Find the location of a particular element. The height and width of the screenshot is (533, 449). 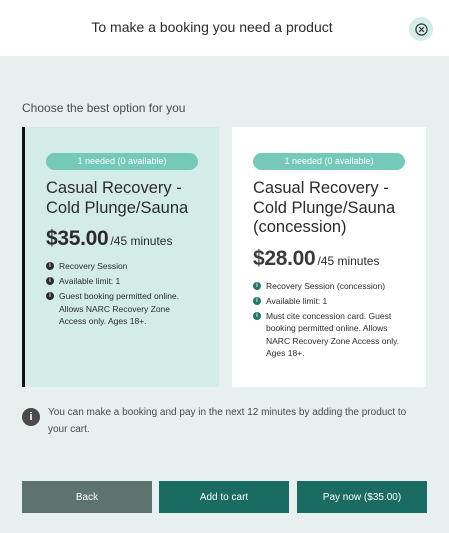

feature-item: i Recovery Session is located at coordinates (122, 266).